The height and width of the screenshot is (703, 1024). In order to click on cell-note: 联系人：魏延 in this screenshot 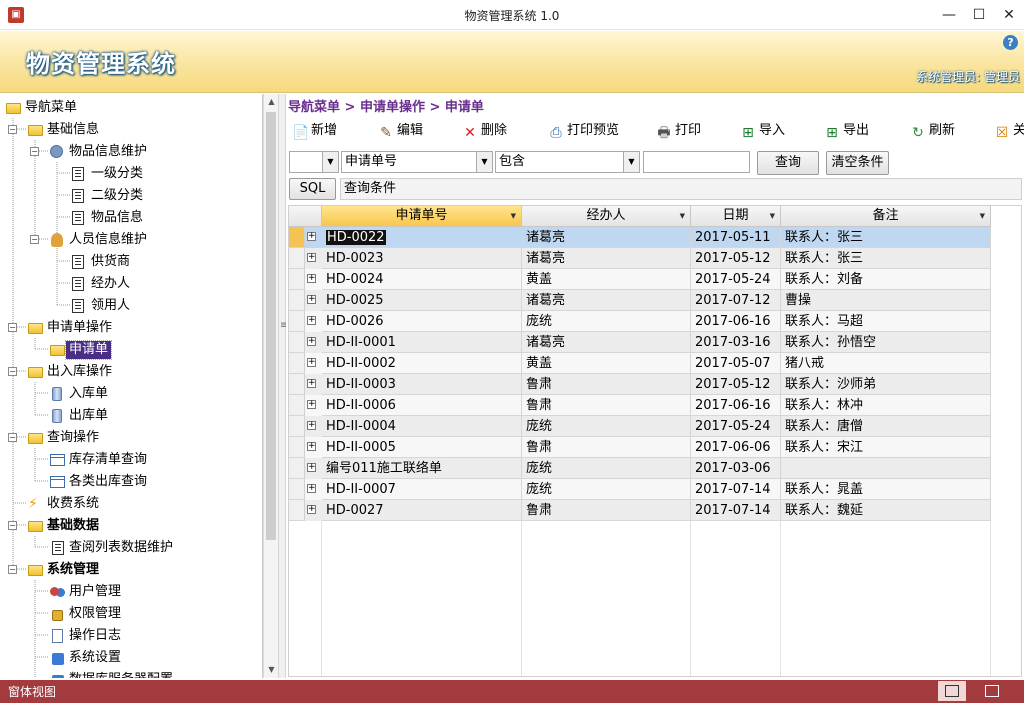, I will do `click(886, 510)`.